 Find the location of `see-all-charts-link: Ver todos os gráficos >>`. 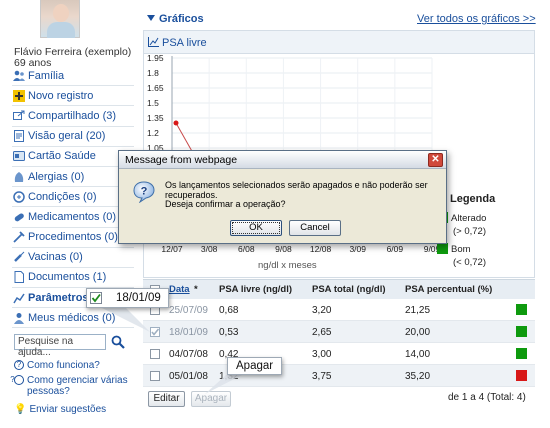

see-all-charts-link: Ver todos os gráficos >> is located at coordinates (476, 19).